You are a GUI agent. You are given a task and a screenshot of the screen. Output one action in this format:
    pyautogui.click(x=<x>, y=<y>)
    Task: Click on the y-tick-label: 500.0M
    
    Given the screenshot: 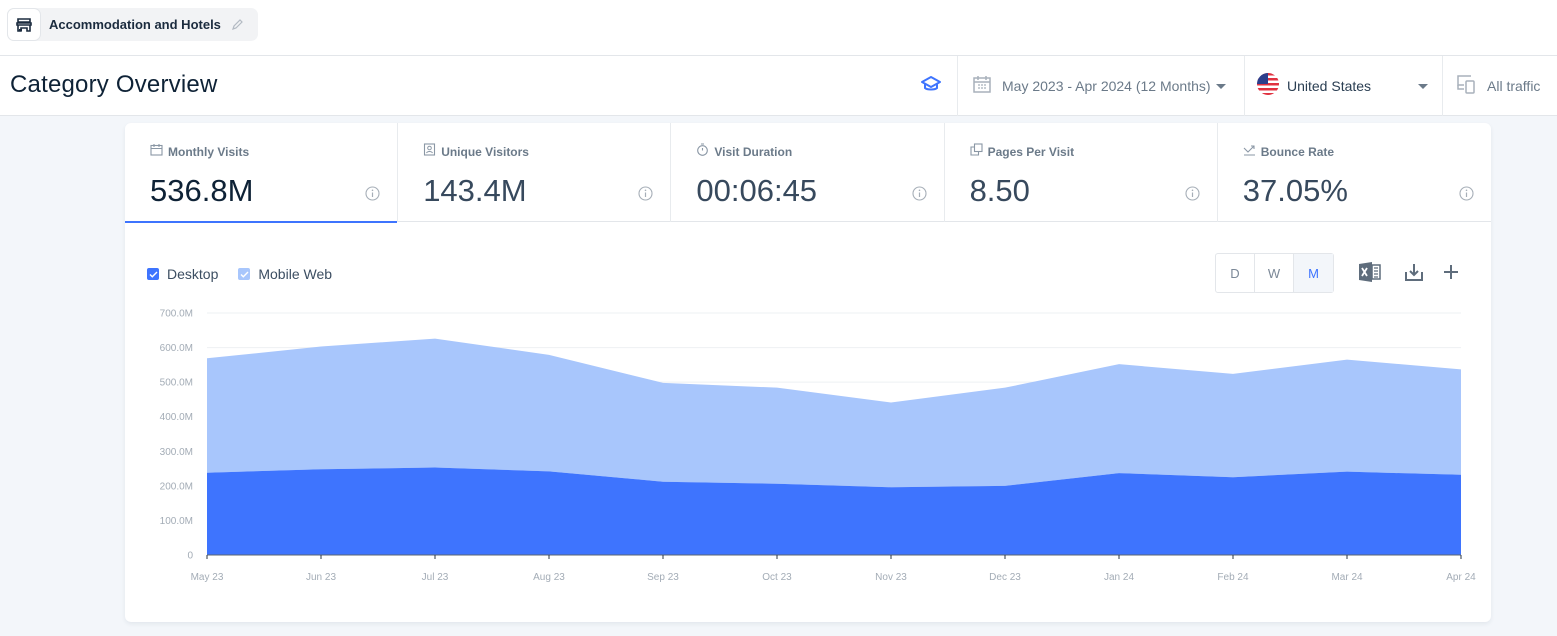 What is the action you would take?
    pyautogui.click(x=176, y=383)
    